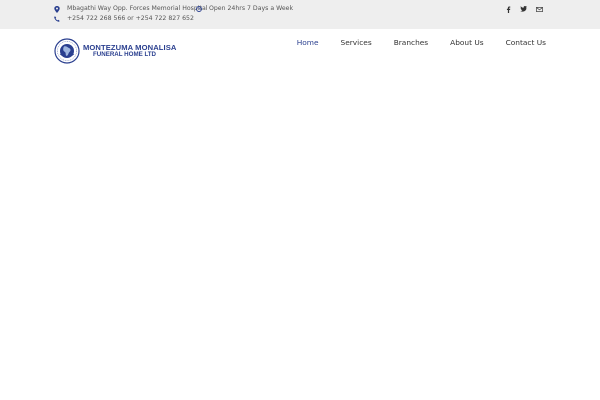  Describe the element at coordinates (356, 42) in the screenshot. I see `nav-services: Services` at that location.